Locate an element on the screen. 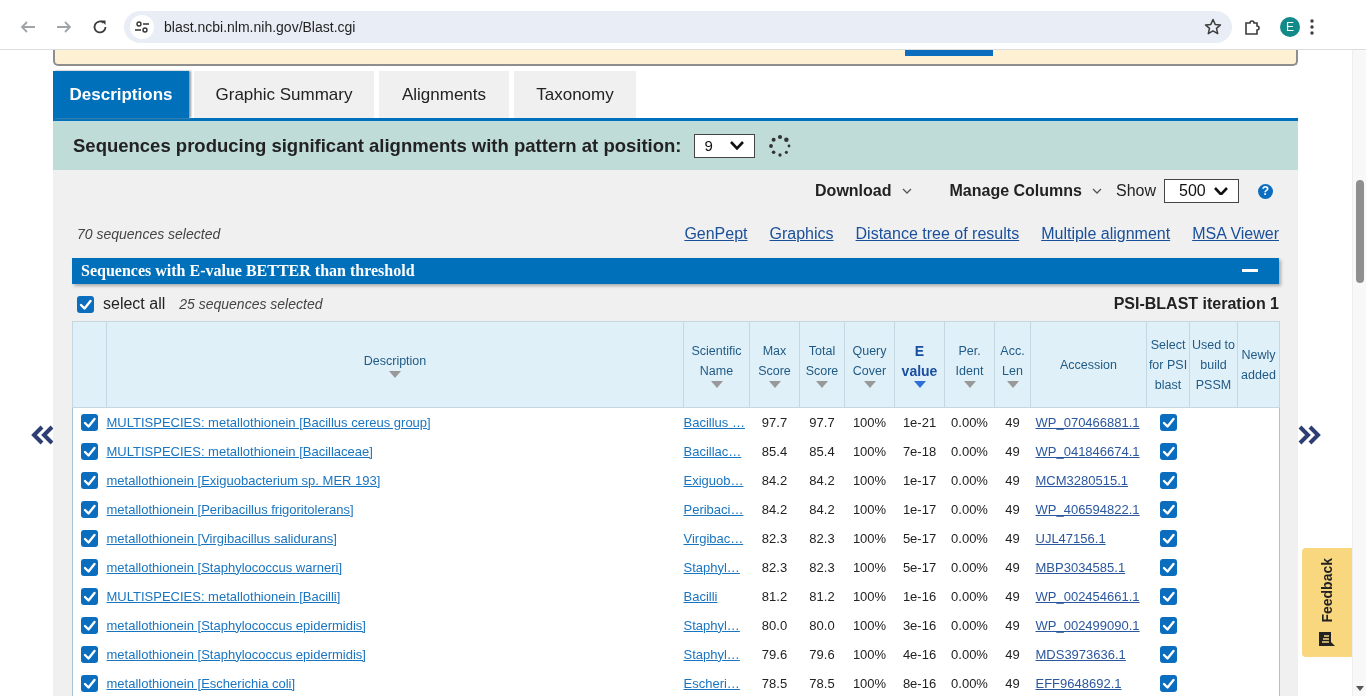 This screenshot has height=696, width=1366. column-header: Description is located at coordinates (395, 364).